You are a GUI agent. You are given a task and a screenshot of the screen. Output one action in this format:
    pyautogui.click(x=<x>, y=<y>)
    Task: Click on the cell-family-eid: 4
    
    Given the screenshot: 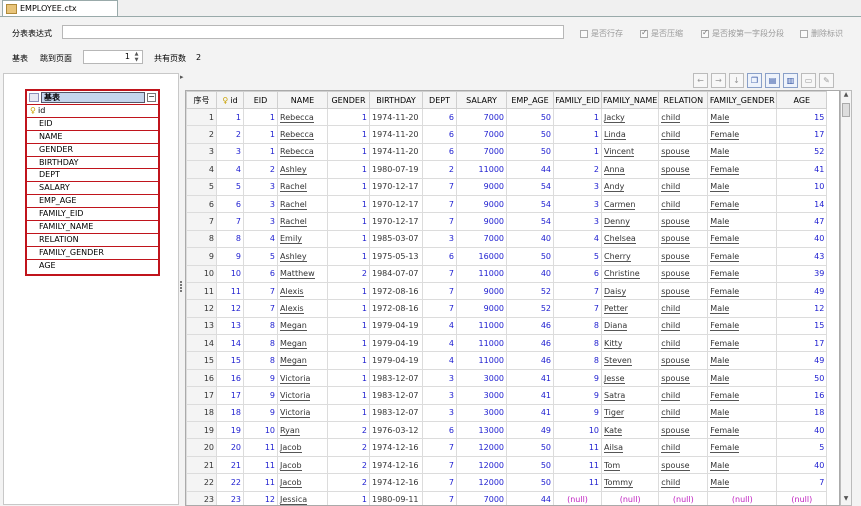 What is the action you would take?
    pyautogui.click(x=577, y=239)
    